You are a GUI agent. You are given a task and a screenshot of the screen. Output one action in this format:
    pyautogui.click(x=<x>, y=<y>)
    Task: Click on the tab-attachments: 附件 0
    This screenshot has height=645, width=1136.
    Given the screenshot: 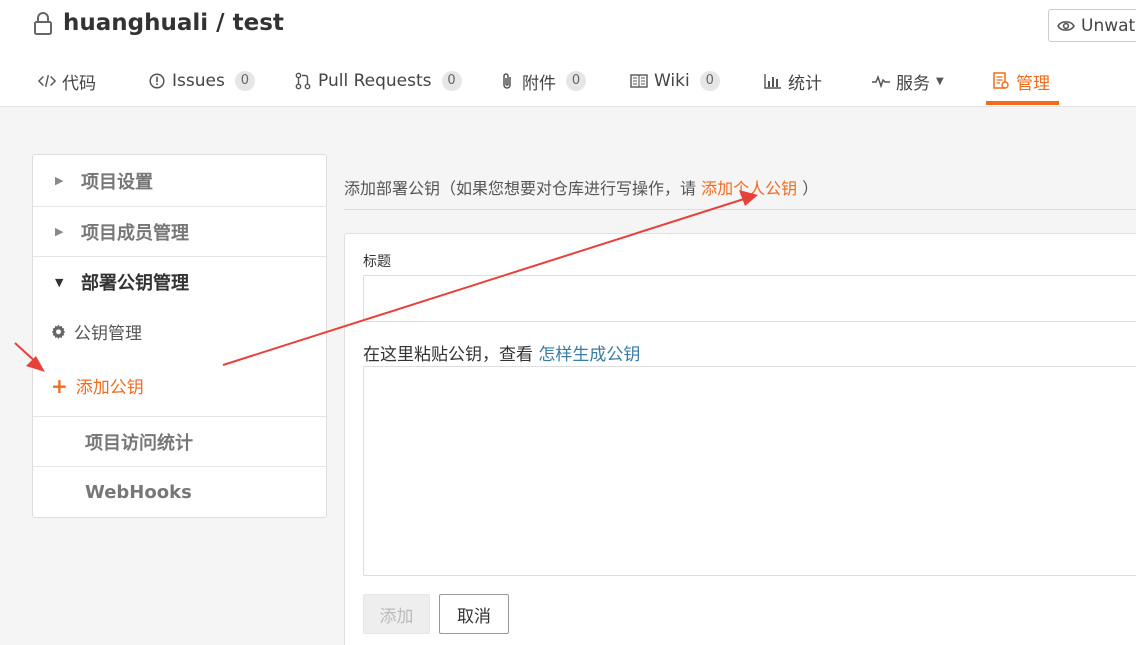 What is the action you would take?
    pyautogui.click(x=542, y=81)
    